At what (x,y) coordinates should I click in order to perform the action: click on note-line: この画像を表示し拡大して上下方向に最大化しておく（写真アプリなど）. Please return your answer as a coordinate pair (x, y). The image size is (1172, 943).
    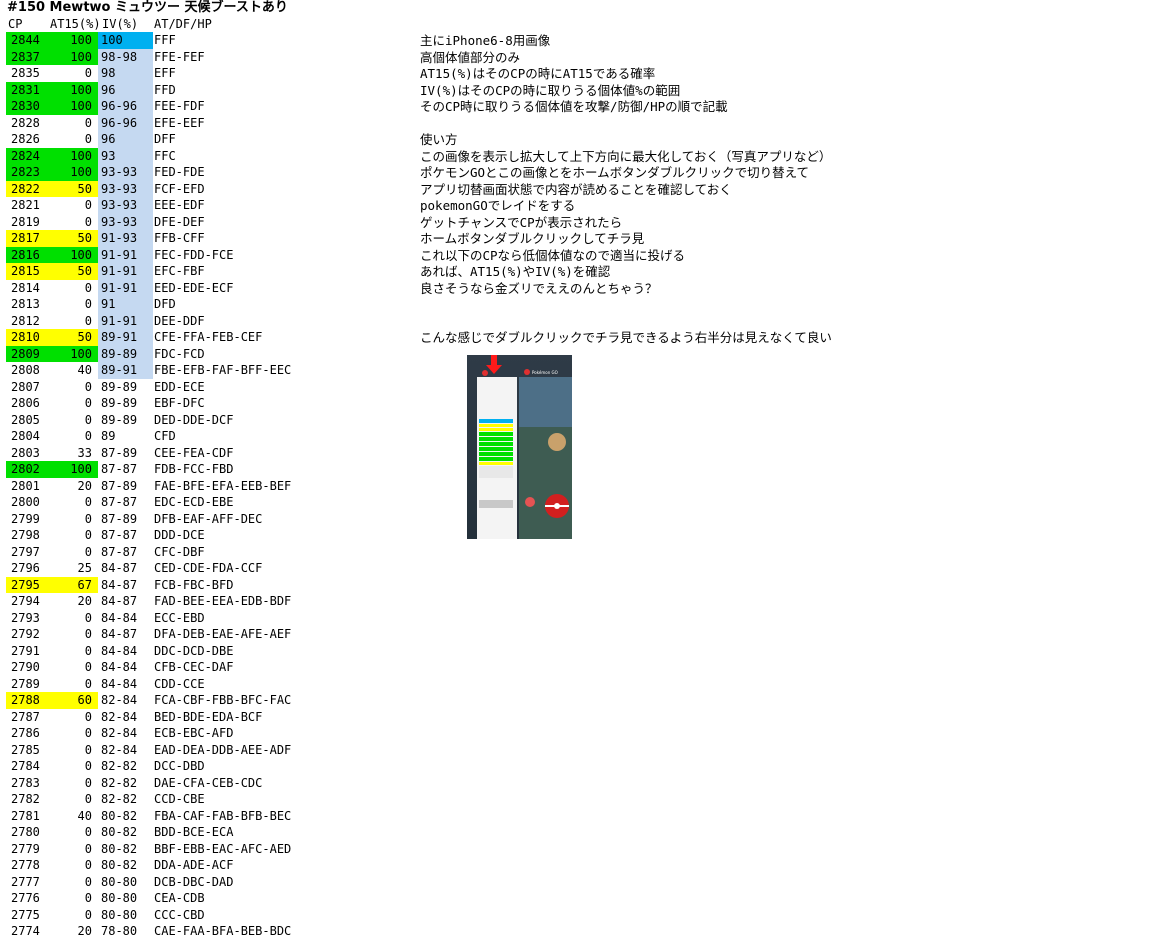
    Looking at the image, I should click on (626, 156).